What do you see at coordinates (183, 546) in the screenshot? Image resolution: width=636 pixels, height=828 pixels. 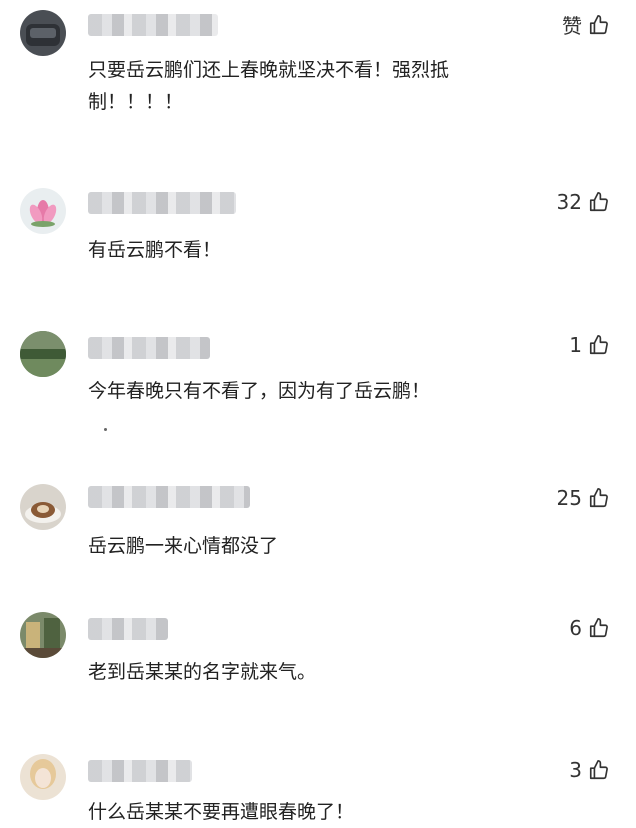 I see `comment-text: 岳云鹏一来心情都没了` at bounding box center [183, 546].